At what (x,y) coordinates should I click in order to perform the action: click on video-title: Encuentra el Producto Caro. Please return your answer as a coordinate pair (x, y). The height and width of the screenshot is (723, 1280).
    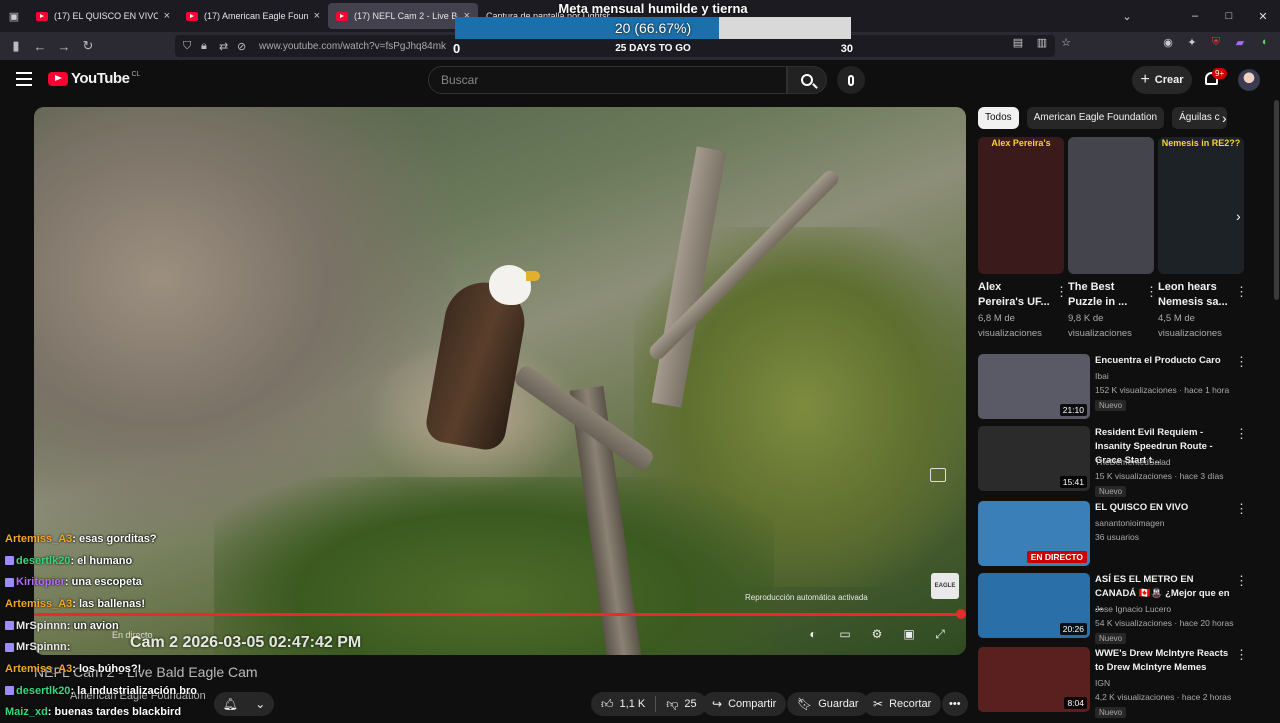
    Looking at the image, I should click on (1162, 361).